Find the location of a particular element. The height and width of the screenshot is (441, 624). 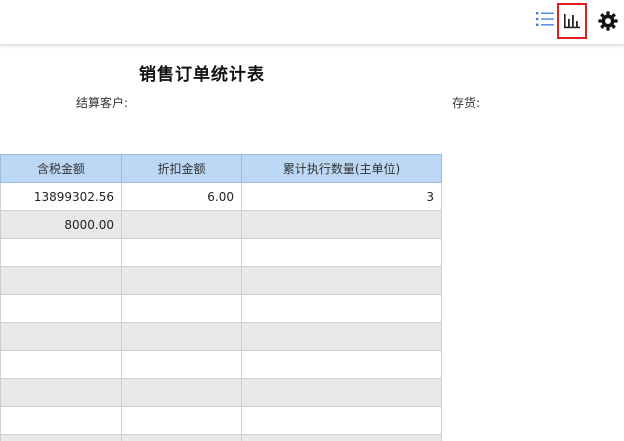

header-row: 含税金额 折扣金额 累计执行数量(主单位) is located at coordinates (221, 168).